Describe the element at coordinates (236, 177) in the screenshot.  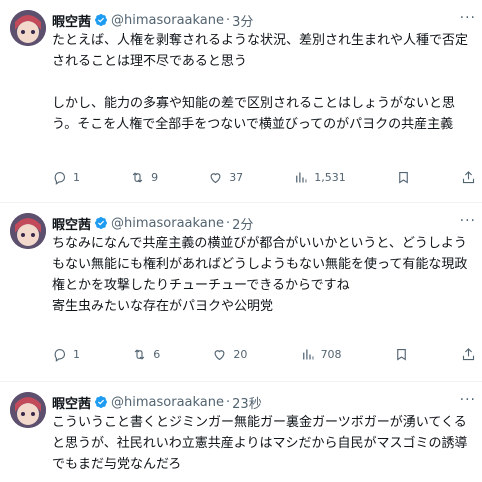
I see `like-count: 37` at that location.